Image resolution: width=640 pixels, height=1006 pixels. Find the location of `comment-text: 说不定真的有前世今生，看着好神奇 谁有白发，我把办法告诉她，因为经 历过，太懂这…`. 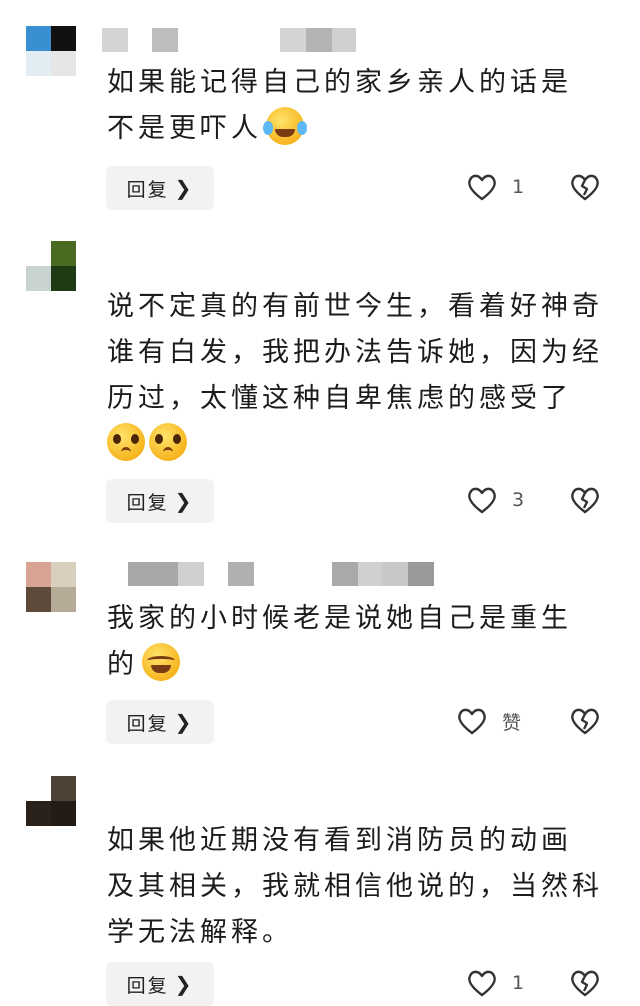

comment-text: 说不定真的有前世今生，看着好神奇 谁有白发，我把办法告诉她，因为经 历过，太懂这… is located at coordinates (362, 378).